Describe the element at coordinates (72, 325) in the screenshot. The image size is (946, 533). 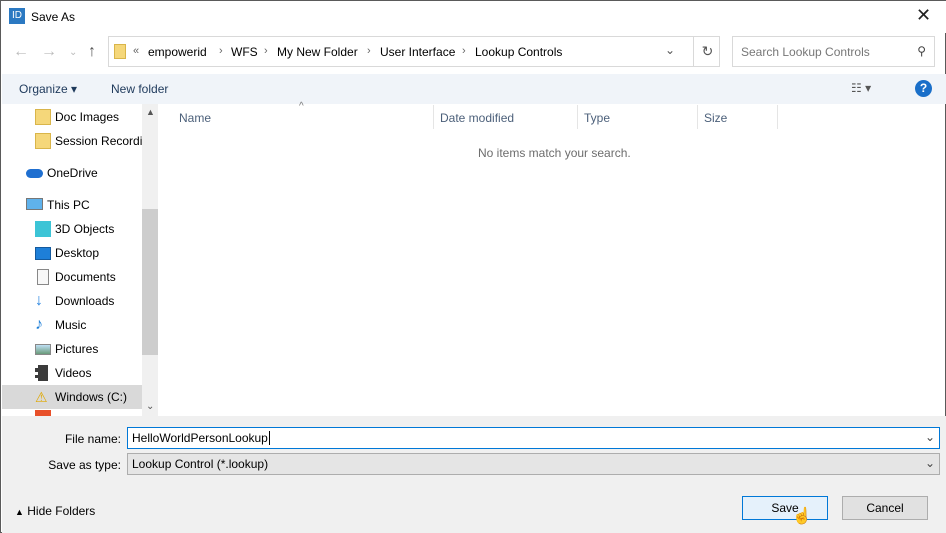
I see `sidebar-item-music: ♪ Music` at that location.